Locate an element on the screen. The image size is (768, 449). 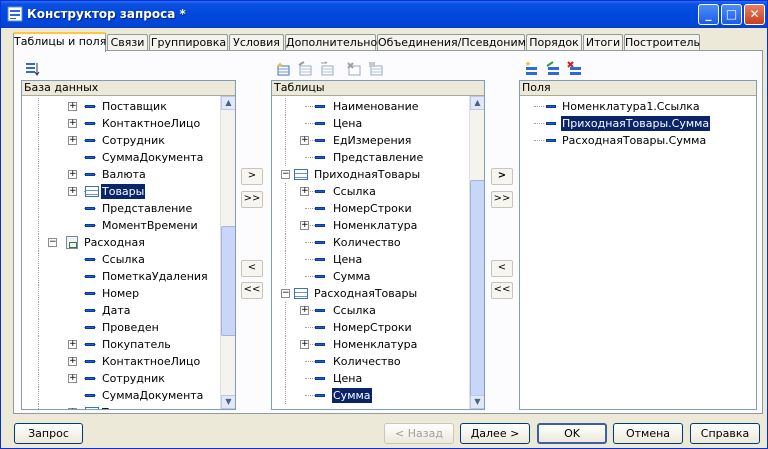
tab-totals: Итоги is located at coordinates (603, 42).